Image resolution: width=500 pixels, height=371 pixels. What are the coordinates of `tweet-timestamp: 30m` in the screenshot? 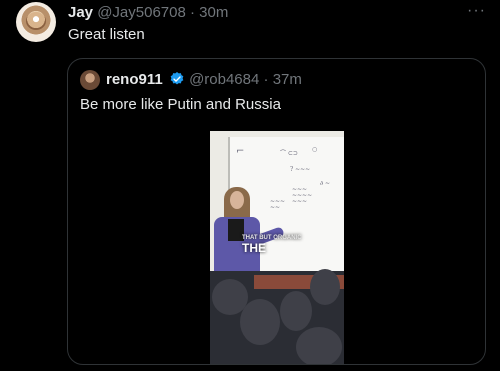 It's located at (213, 12).